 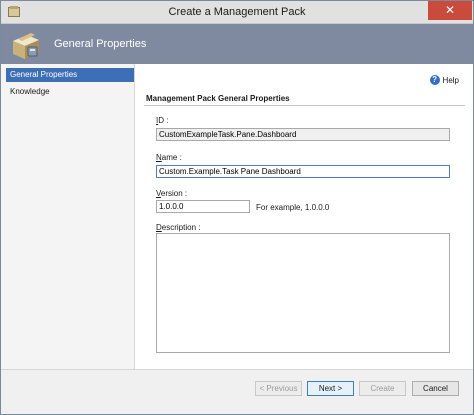 I want to click on close-button: ✕, so click(x=450, y=10).